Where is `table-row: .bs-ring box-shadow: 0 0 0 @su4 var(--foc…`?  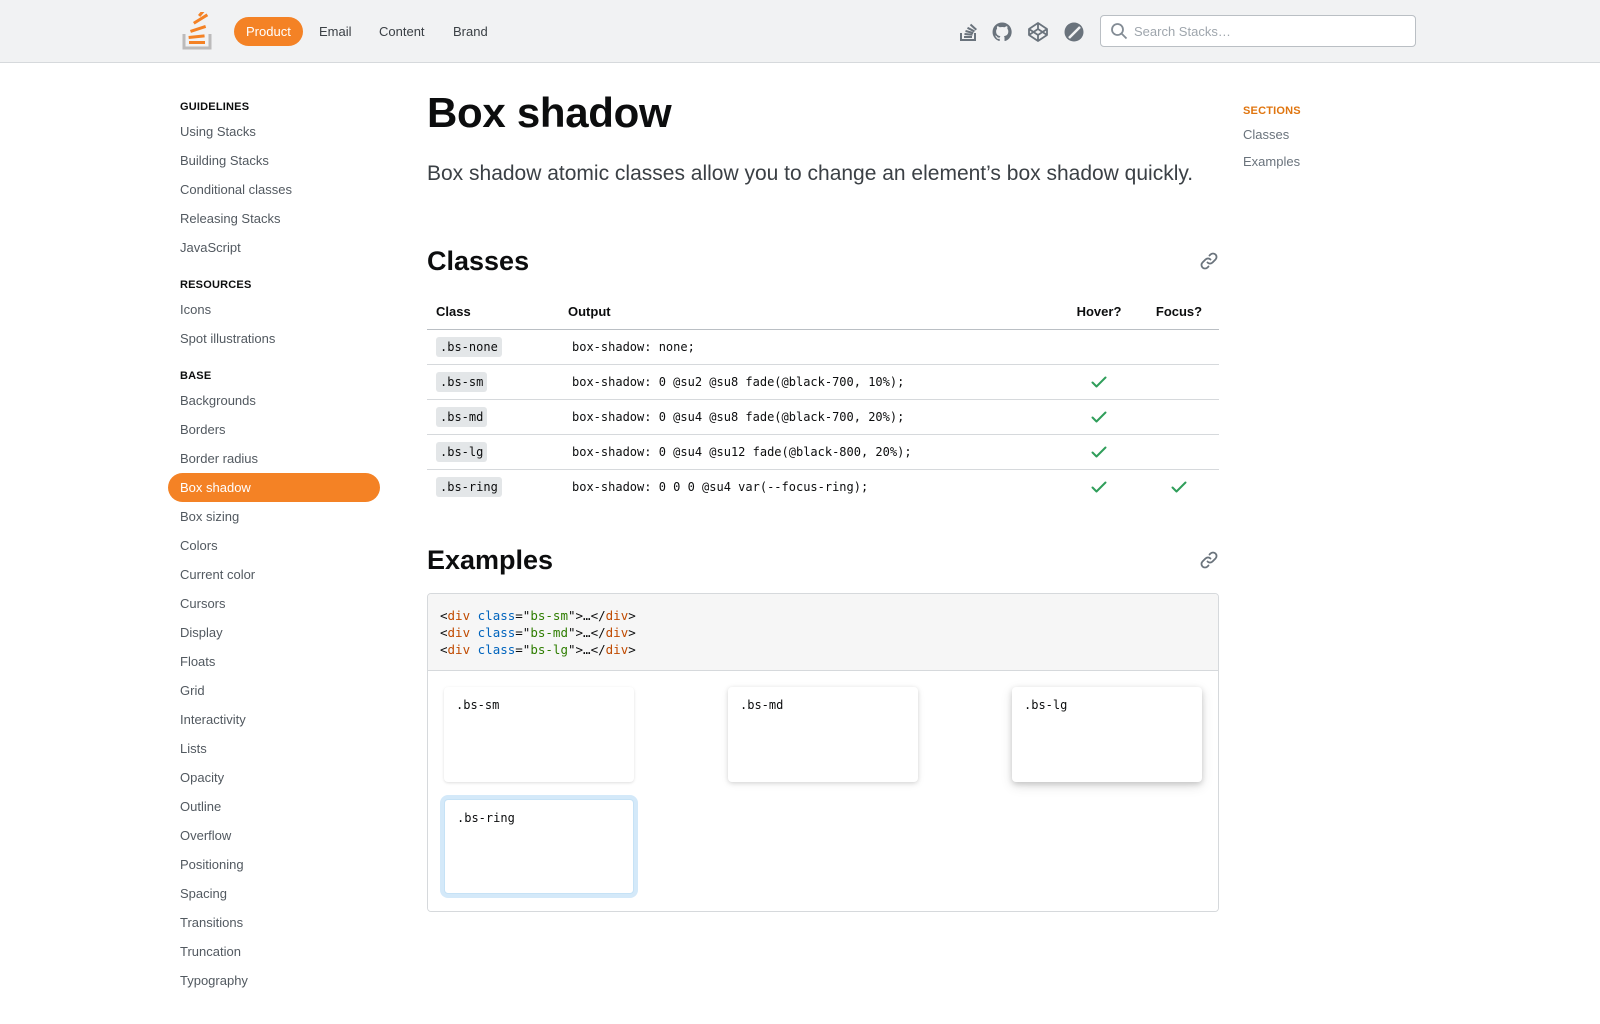
table-row: .bs-ring box-shadow: 0 0 0 @su4 var(--foc… is located at coordinates (823, 486).